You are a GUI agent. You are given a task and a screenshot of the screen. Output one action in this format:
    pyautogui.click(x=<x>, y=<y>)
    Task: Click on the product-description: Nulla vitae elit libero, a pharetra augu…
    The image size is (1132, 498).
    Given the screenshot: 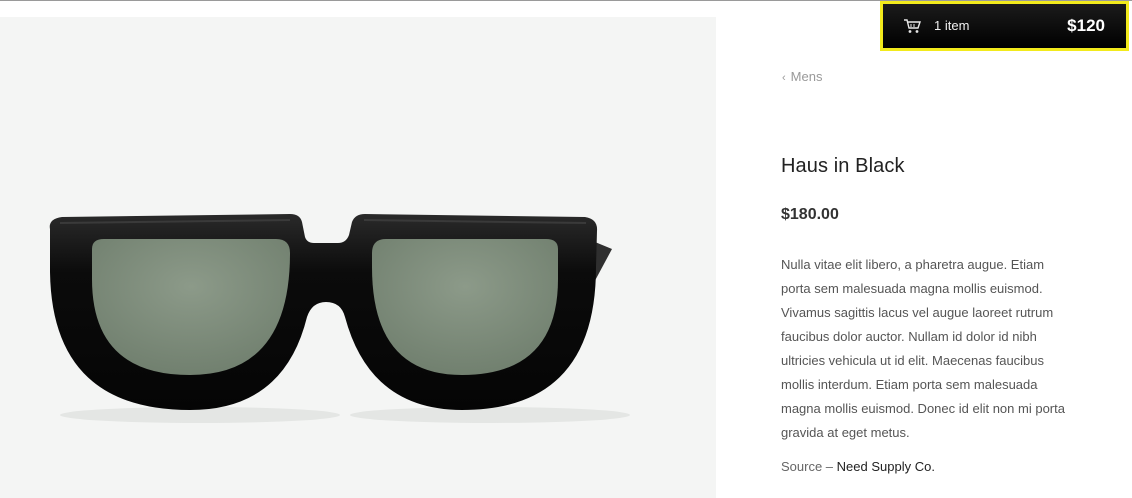 What is the action you would take?
    pyautogui.click(x=923, y=348)
    